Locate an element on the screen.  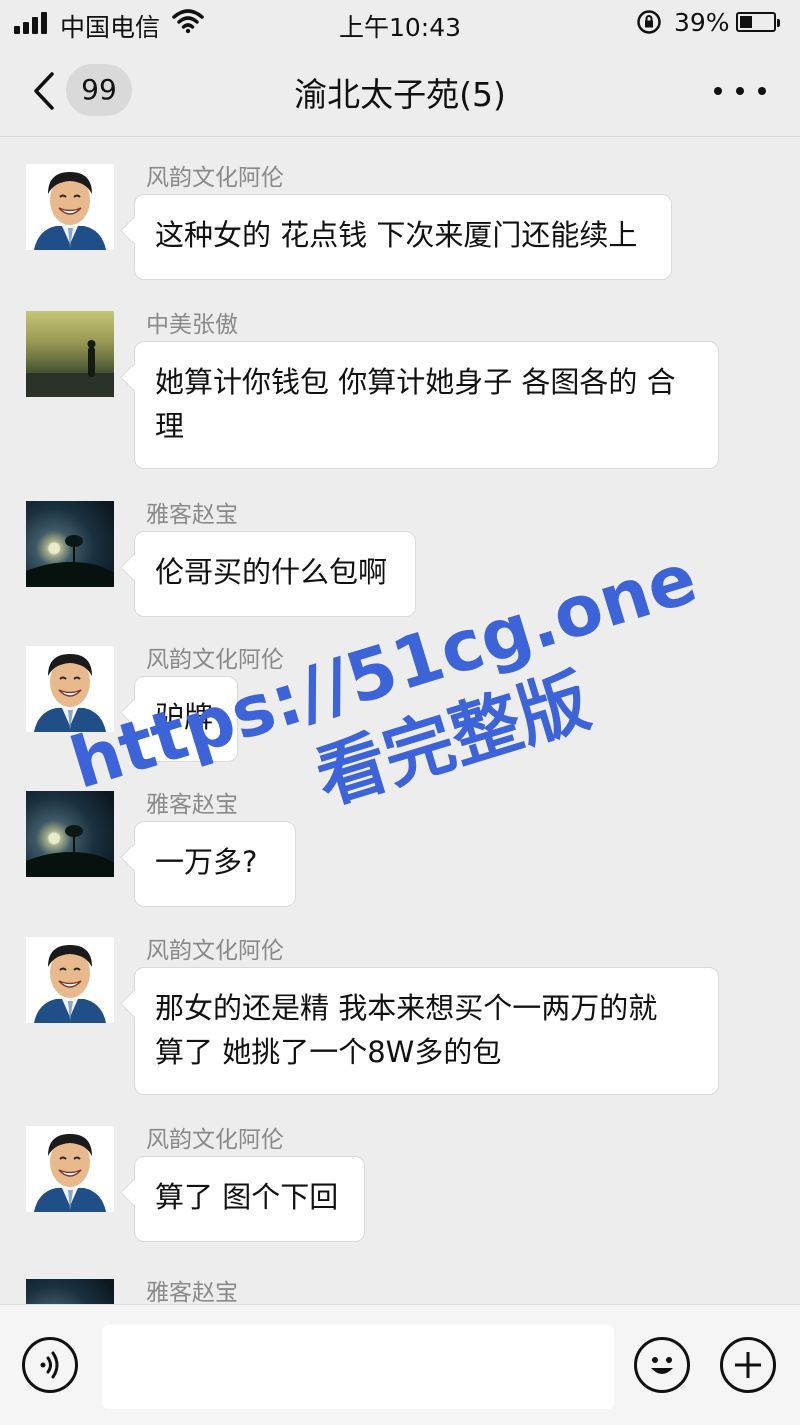
rotation-lock-icon is located at coordinates (649, 22).